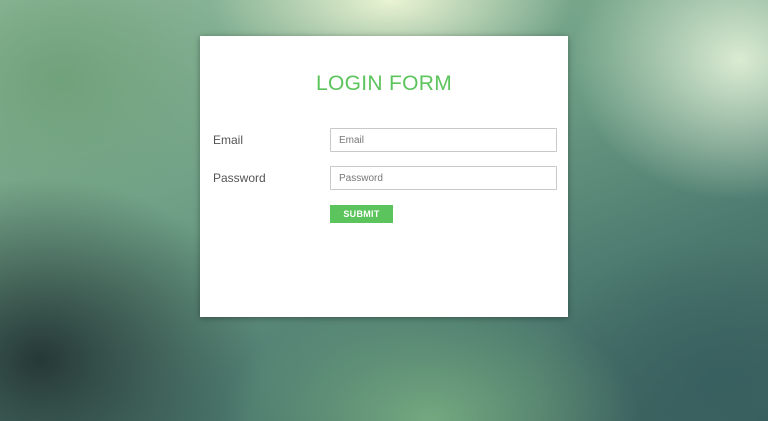  I want to click on password-input, so click(443, 178).